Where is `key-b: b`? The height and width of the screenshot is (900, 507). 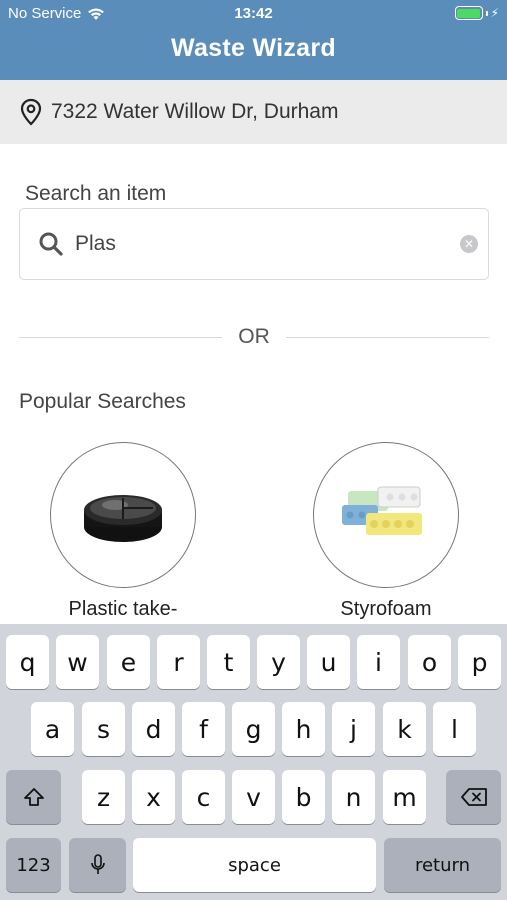 key-b: b is located at coordinates (303, 797).